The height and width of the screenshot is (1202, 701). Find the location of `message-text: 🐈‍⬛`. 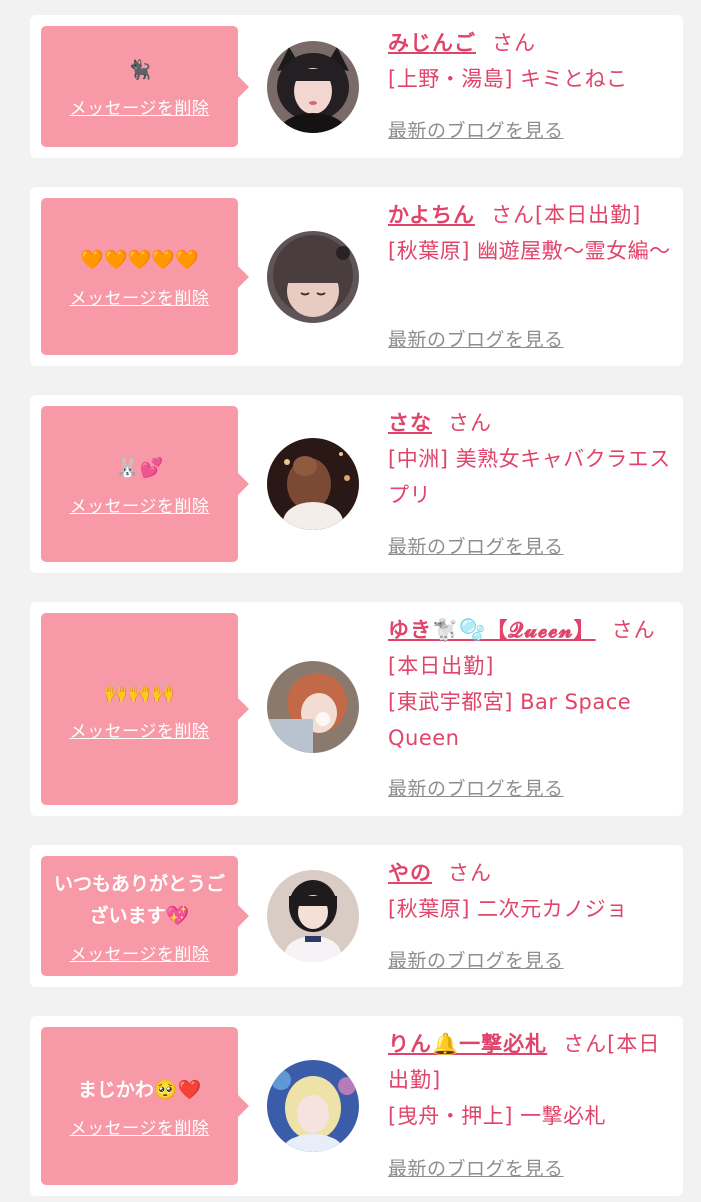

message-text: 🐈‍⬛ is located at coordinates (139, 70).